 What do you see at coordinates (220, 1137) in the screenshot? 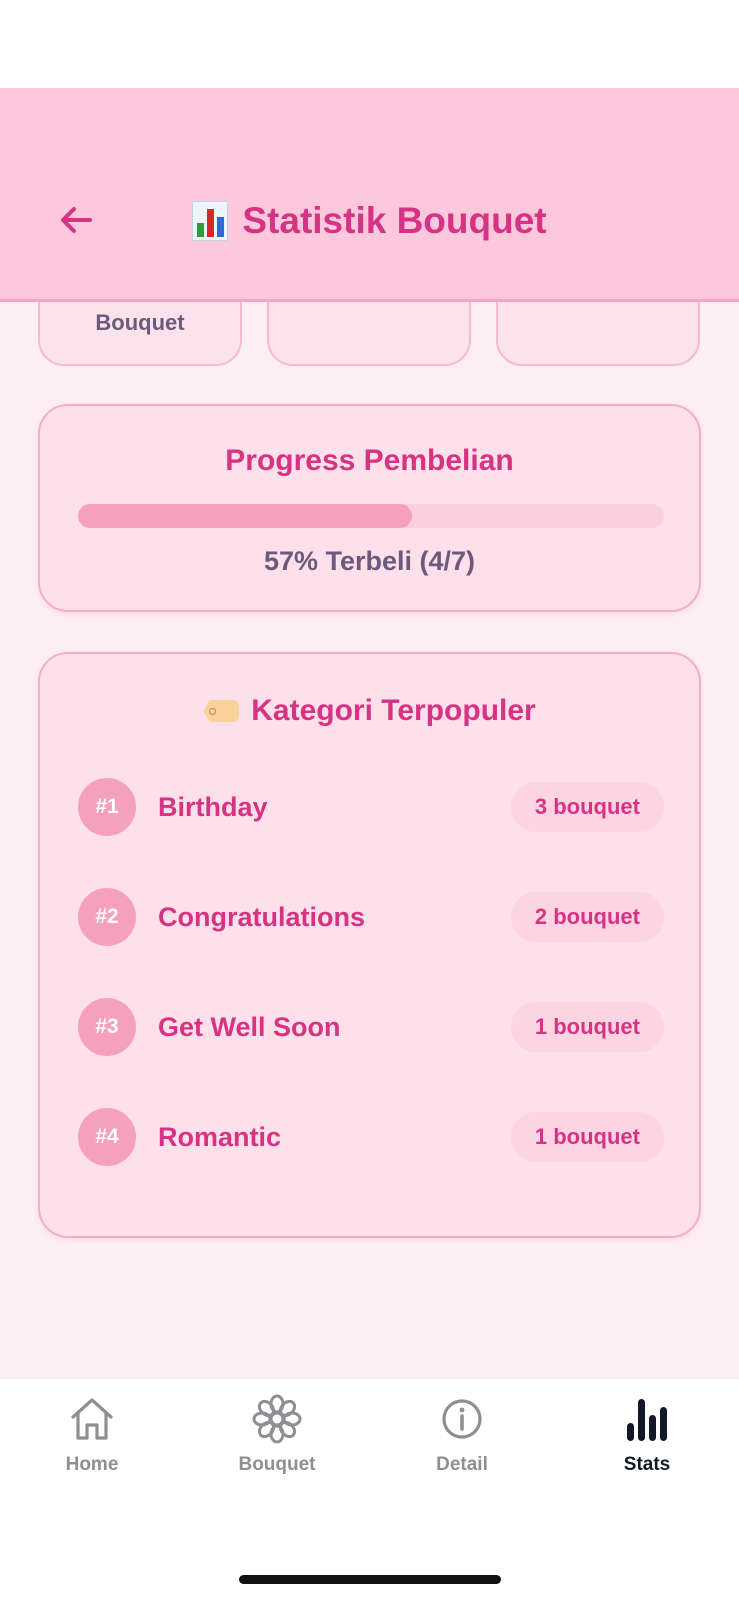
I see `category-name: Romantic` at bounding box center [220, 1137].